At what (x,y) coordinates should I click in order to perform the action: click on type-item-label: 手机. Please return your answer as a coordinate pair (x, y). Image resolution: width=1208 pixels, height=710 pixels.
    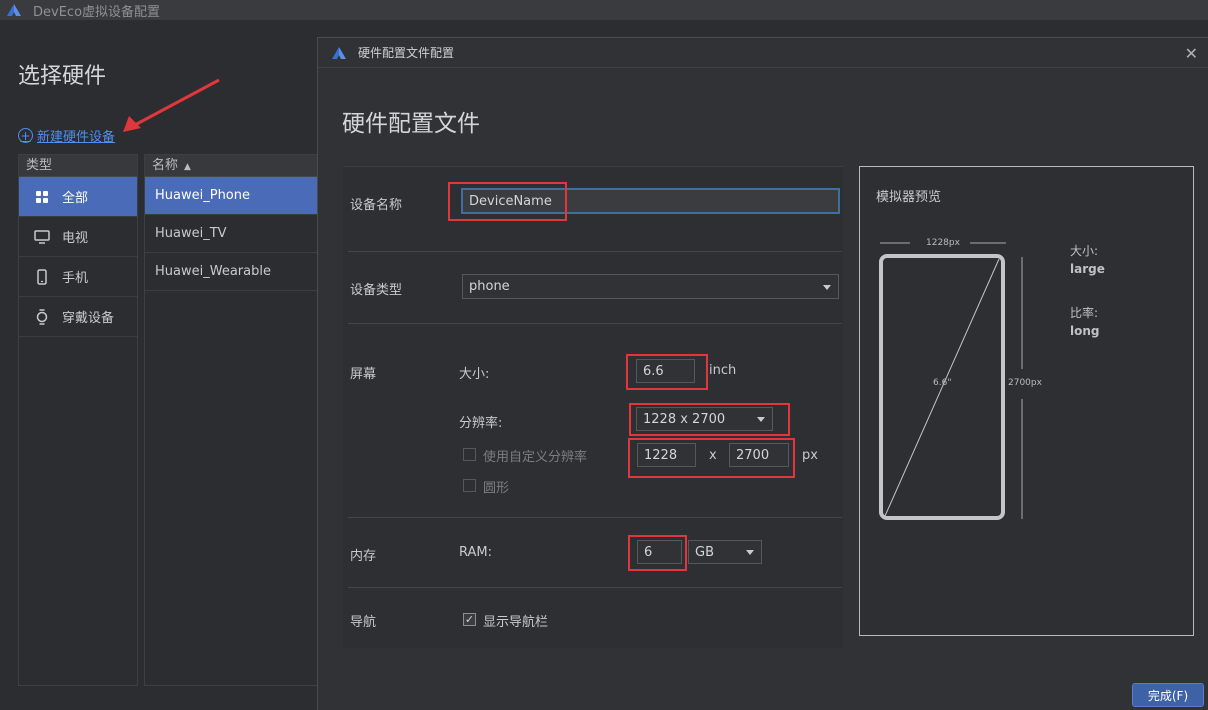
    Looking at the image, I should click on (75, 278).